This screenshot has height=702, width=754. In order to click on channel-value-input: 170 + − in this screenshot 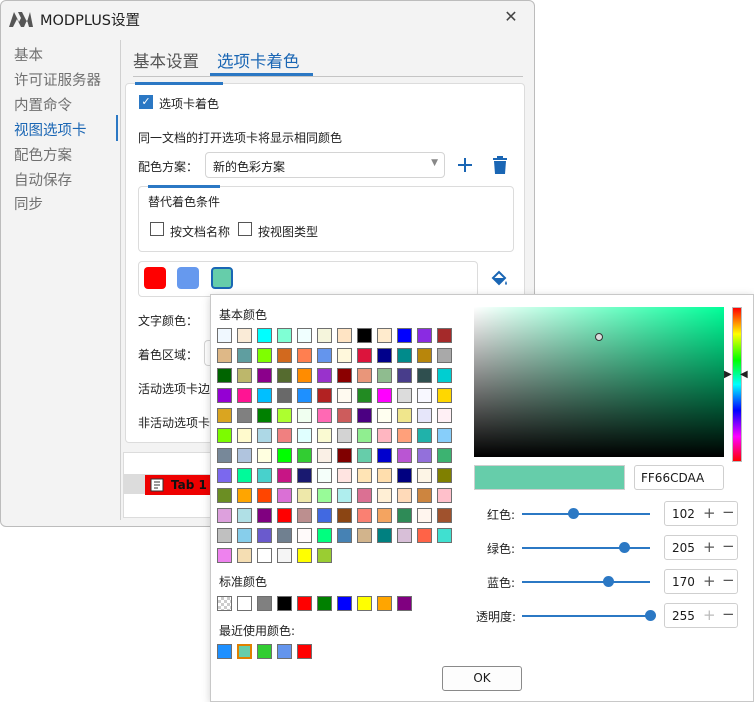, I will do `click(701, 581)`.